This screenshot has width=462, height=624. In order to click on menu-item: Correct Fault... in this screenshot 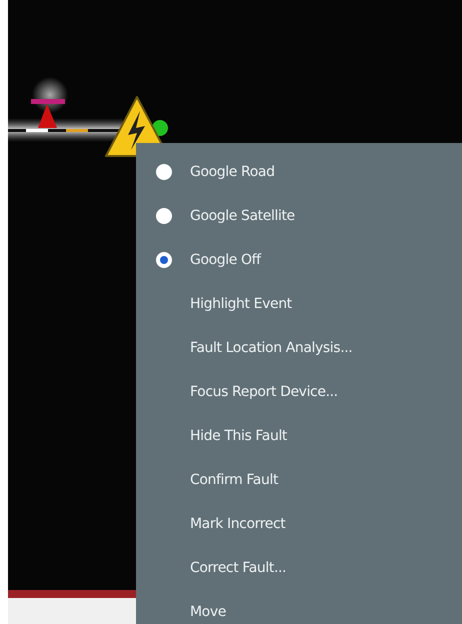, I will do `click(299, 568)`.